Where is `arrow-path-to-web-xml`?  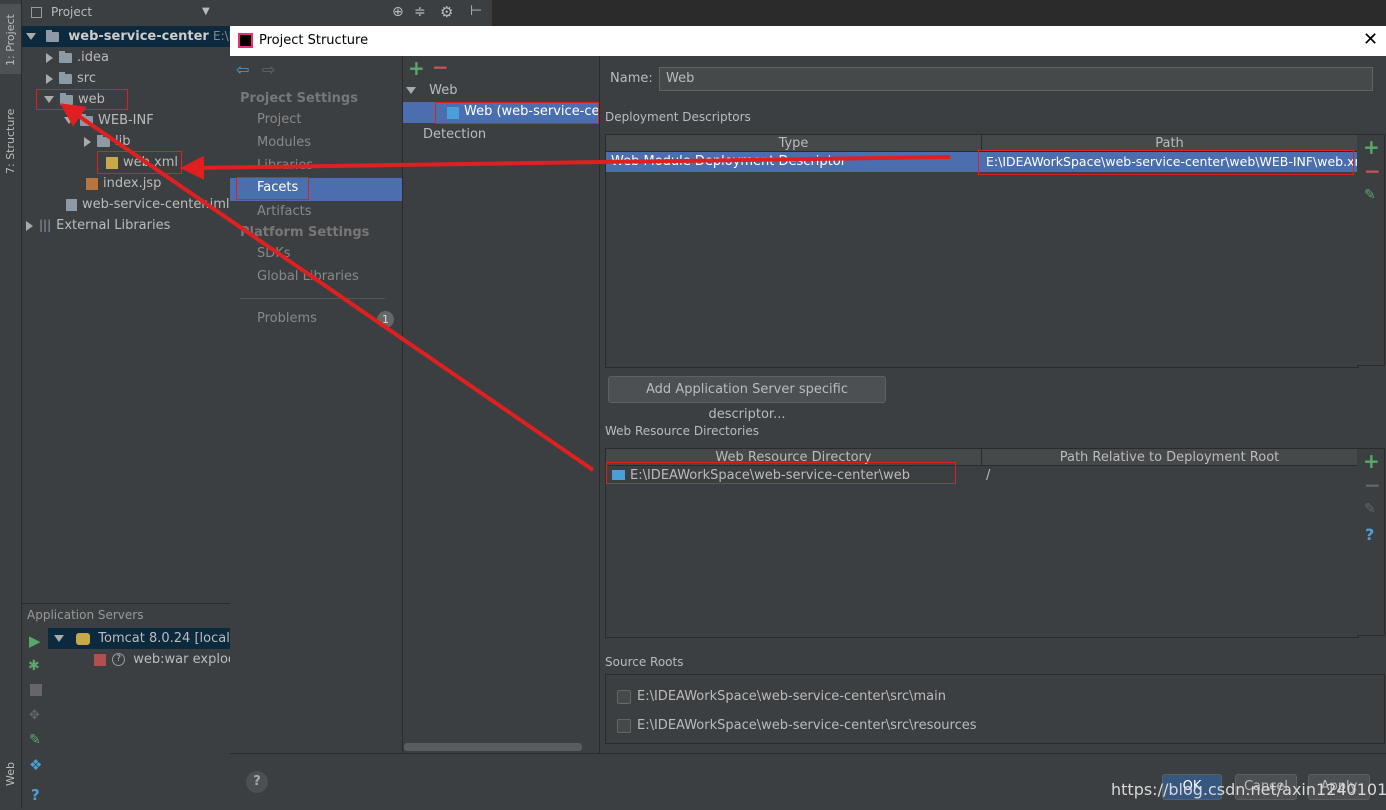
arrow-path-to-web-xml is located at coordinates (565, 167).